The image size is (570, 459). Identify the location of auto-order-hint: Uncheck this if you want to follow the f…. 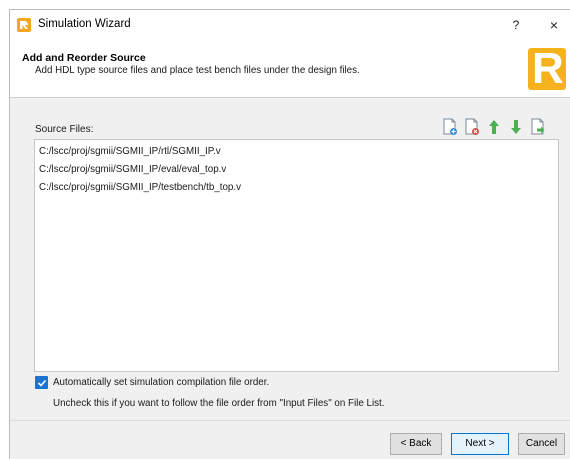
(219, 403).